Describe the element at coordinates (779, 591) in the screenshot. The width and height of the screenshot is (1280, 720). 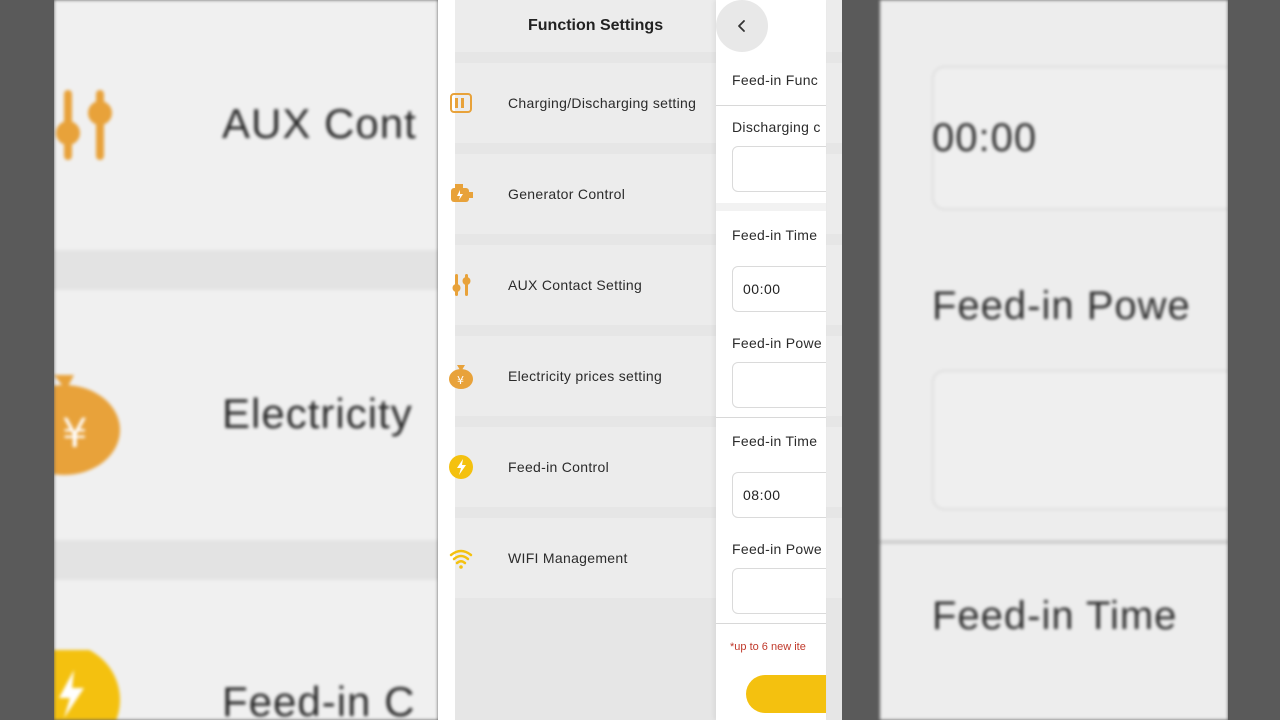
I see `feed-in-power-2-input` at that location.